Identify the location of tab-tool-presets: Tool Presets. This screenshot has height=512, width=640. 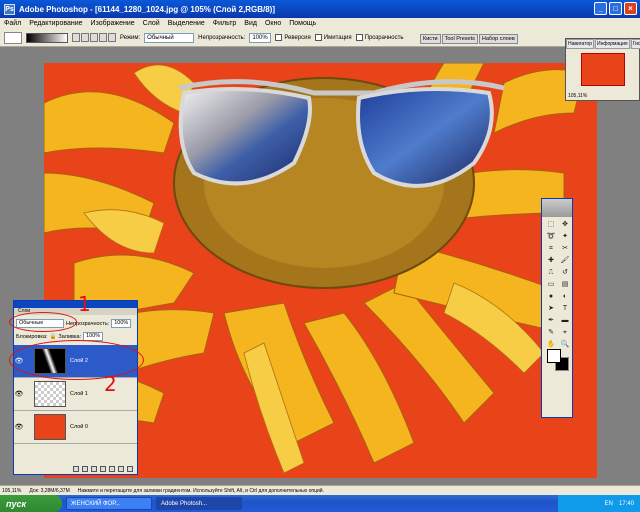
(459, 39).